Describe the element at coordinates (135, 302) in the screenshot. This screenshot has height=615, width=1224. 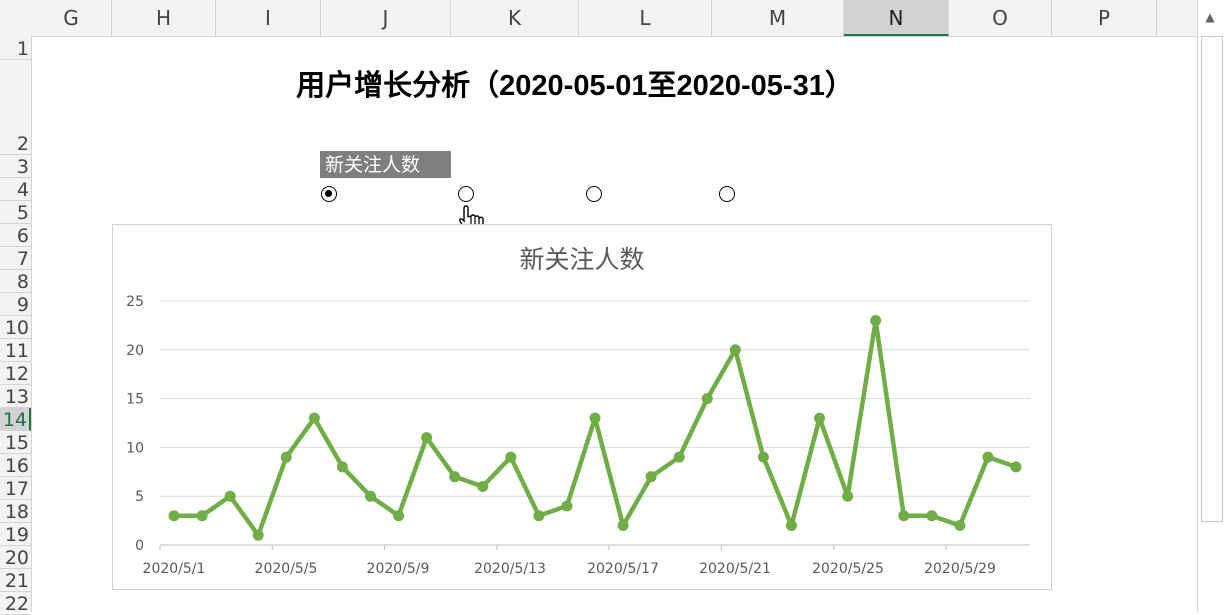
I see `y-tick-label: 25` at that location.